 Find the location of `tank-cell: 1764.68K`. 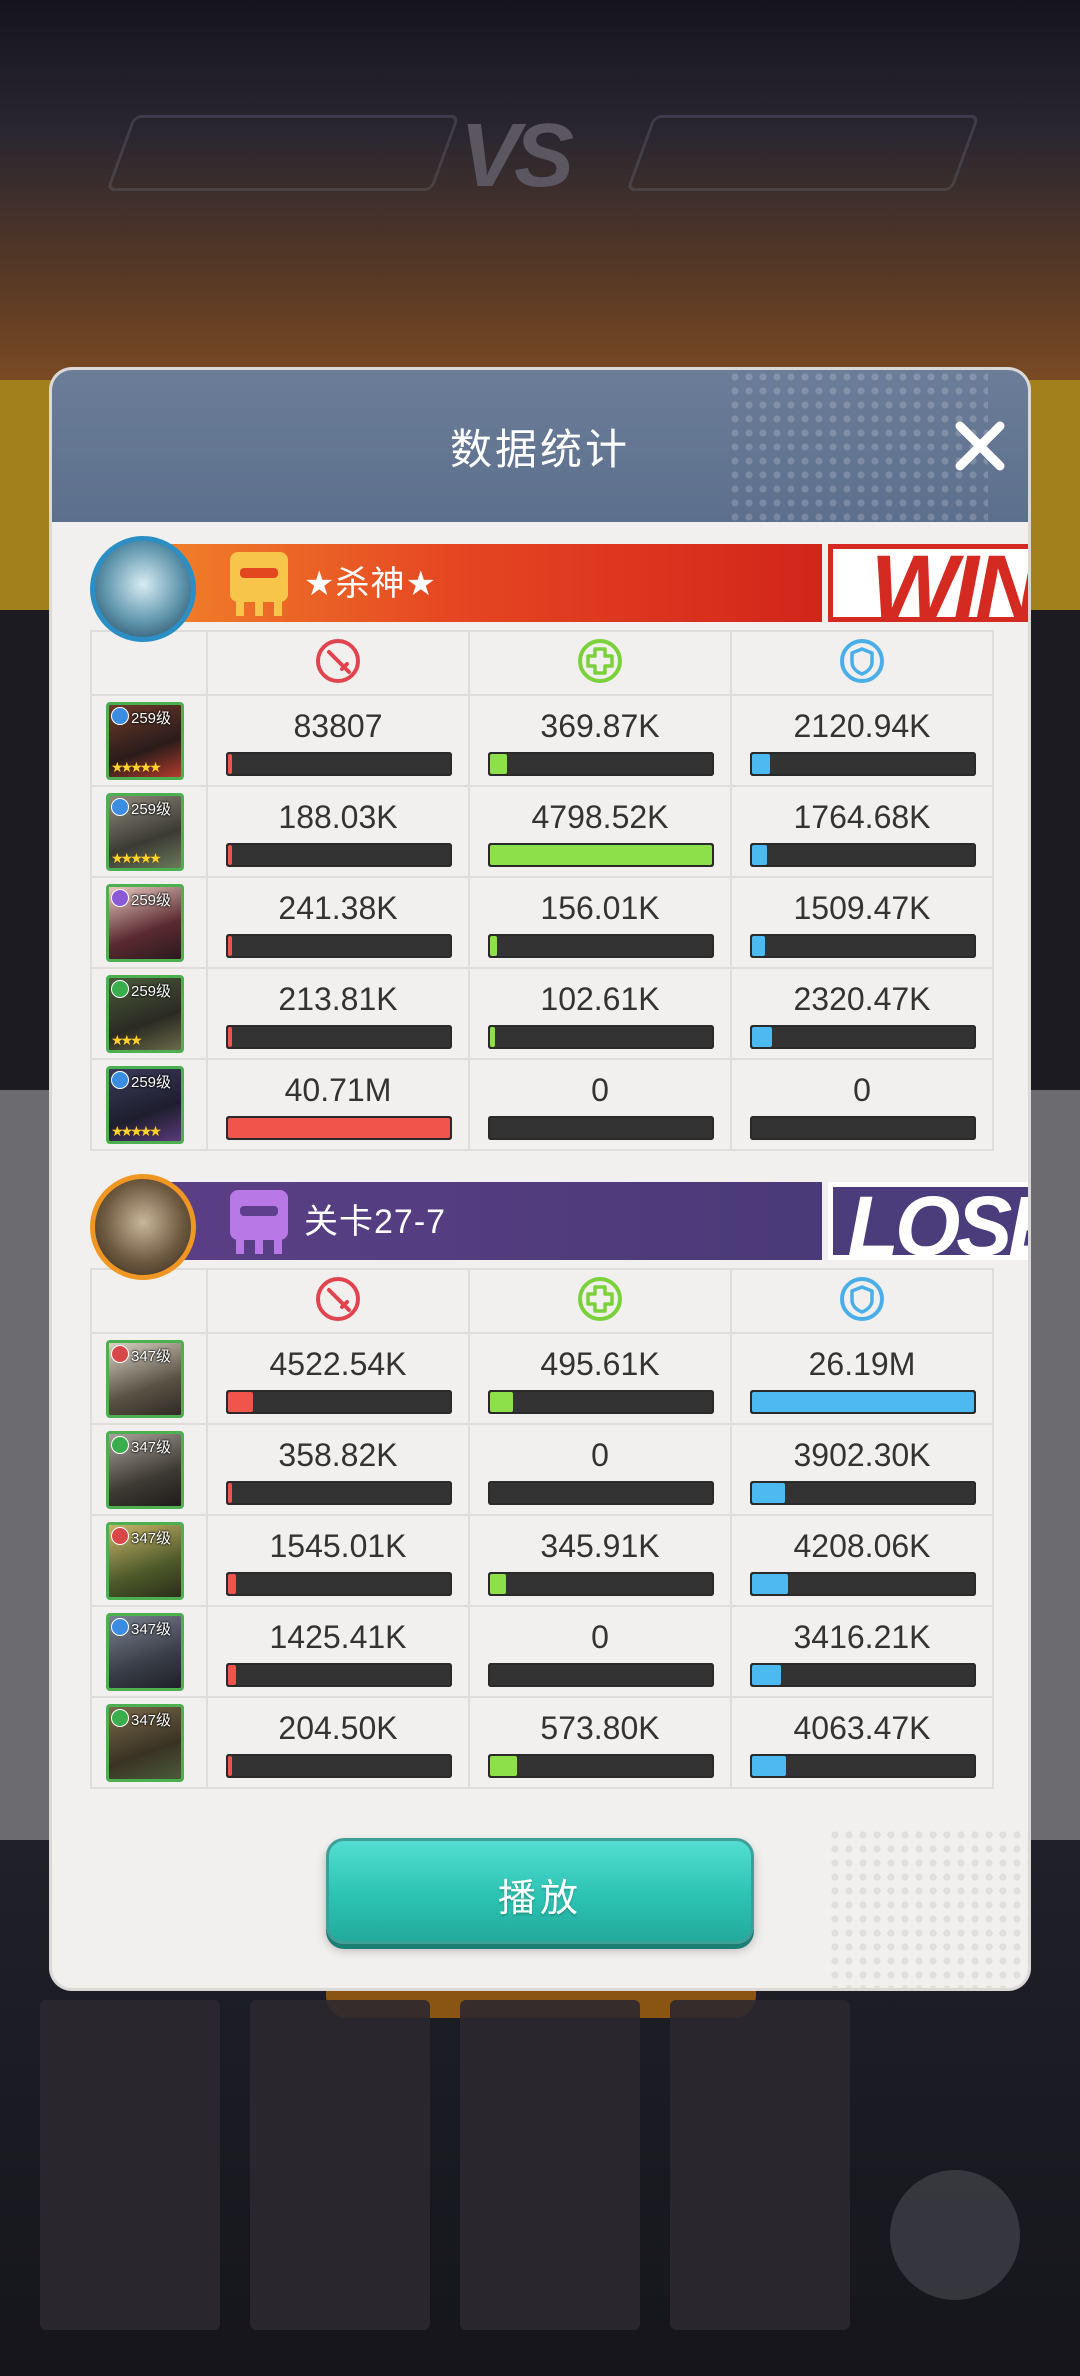

tank-cell: 1764.68K is located at coordinates (862, 831).